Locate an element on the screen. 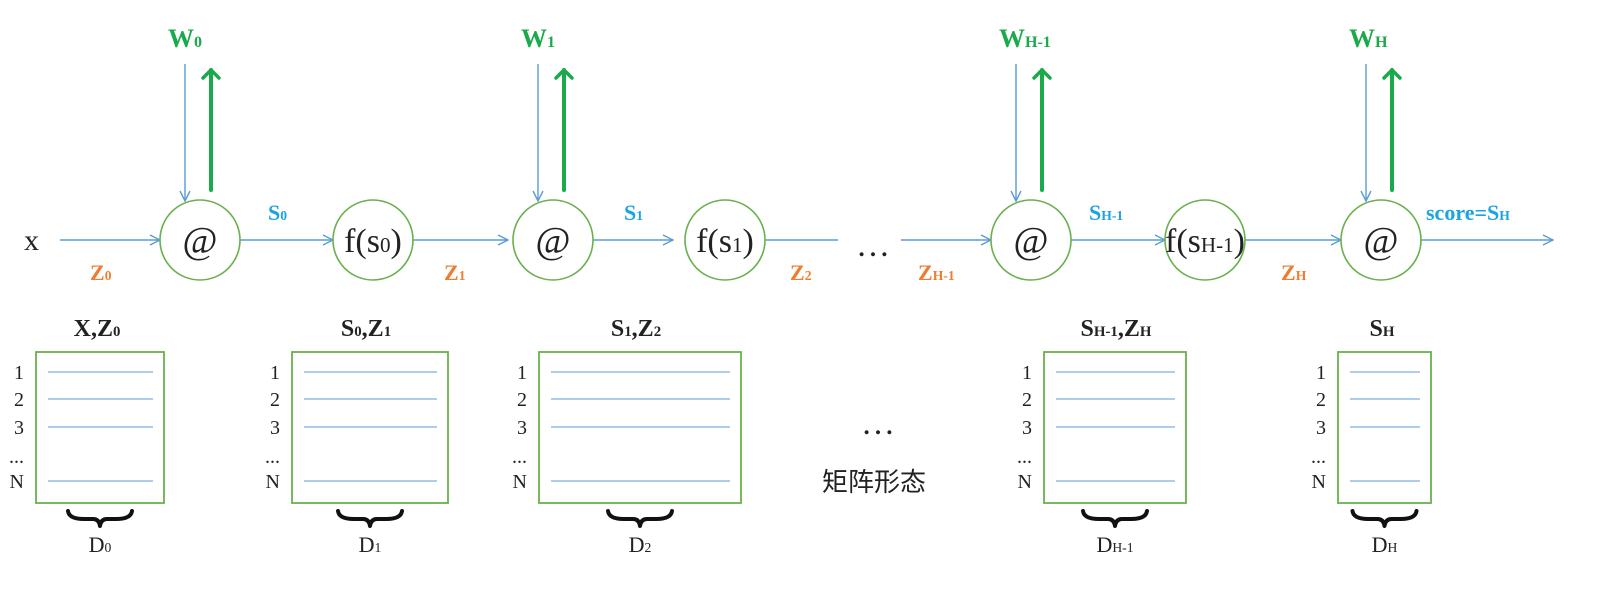 This screenshot has width=1603, height=589. weight-label: W0 is located at coordinates (185, 38).